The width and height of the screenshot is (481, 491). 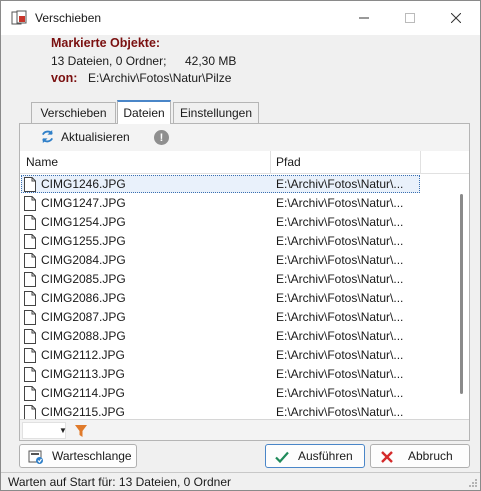 I want to click on resize-grip-icon, so click(x=473, y=483).